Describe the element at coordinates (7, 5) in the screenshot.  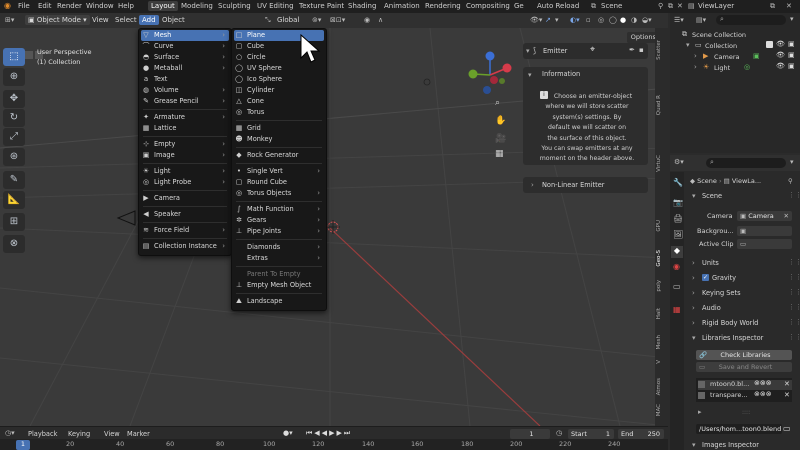
I see `blender-logo-icon: ◉` at that location.